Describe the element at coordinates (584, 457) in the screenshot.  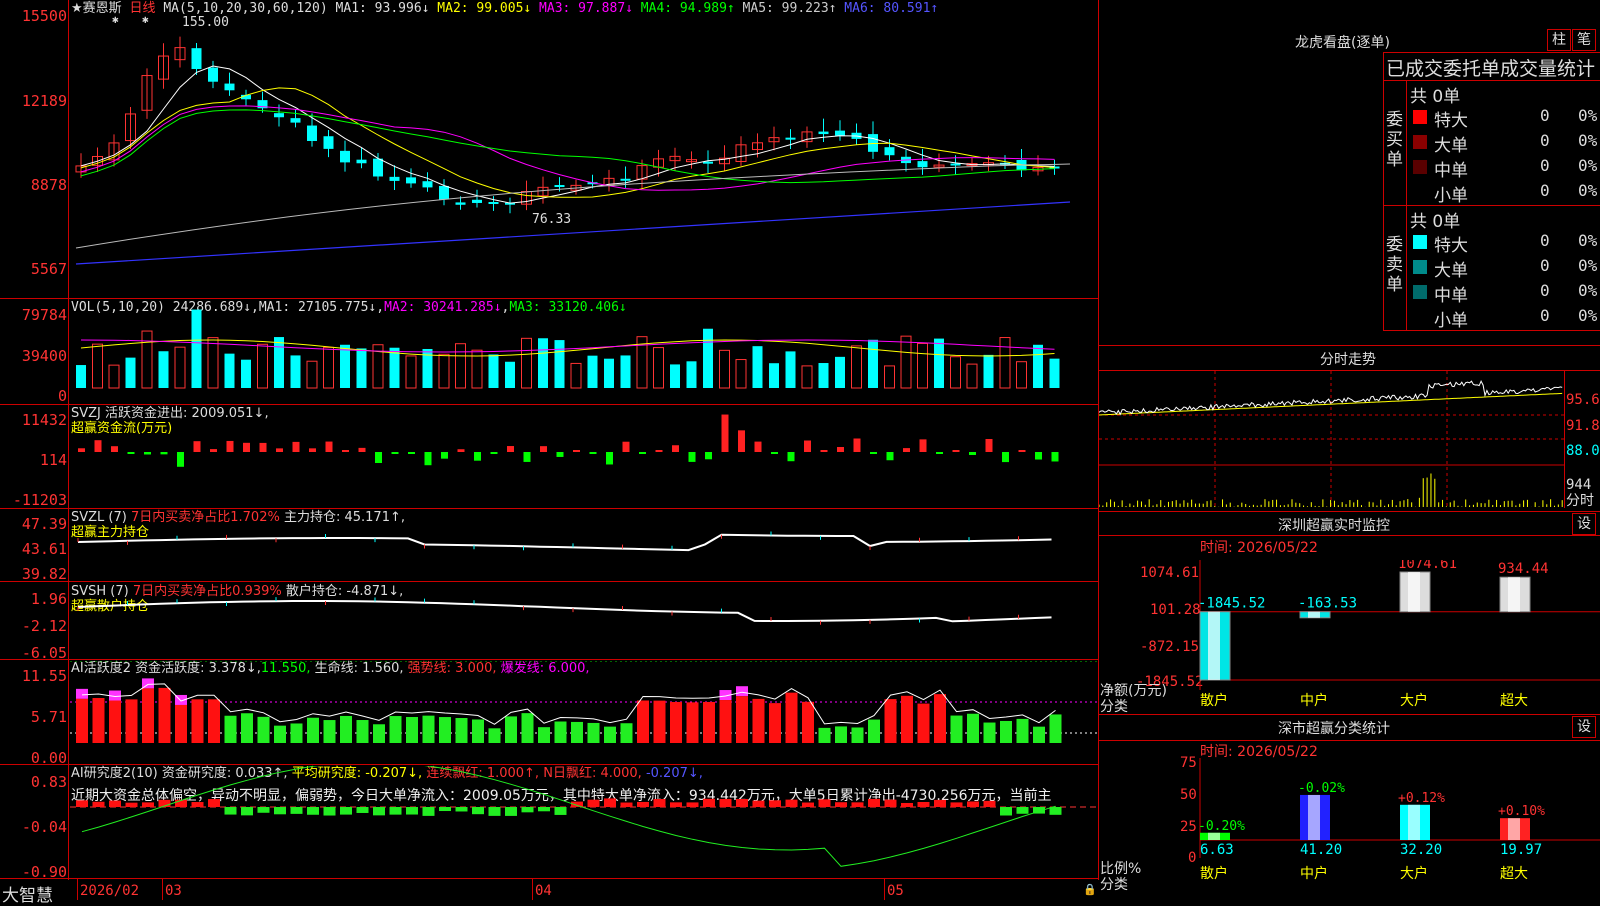
I see `capital-flow-chart` at that location.